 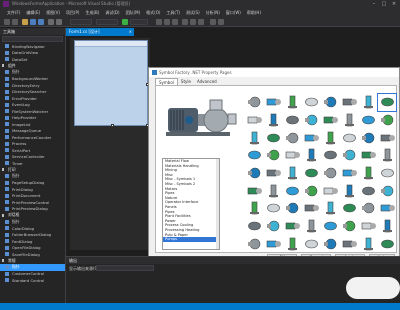 What do you see at coordinates (394, 4) in the screenshot?
I see `close-window-button: ×` at bounding box center [394, 4].